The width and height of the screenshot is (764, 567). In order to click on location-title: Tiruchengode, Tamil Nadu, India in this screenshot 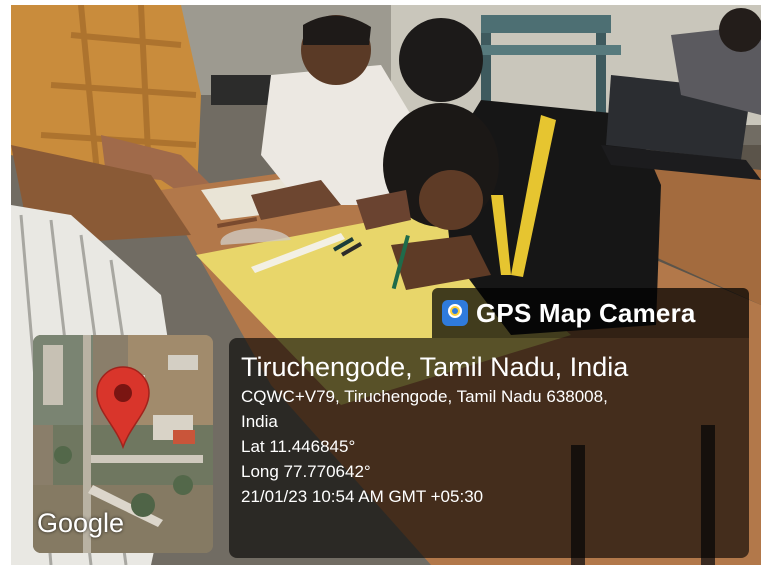, I will do `click(435, 367)`.